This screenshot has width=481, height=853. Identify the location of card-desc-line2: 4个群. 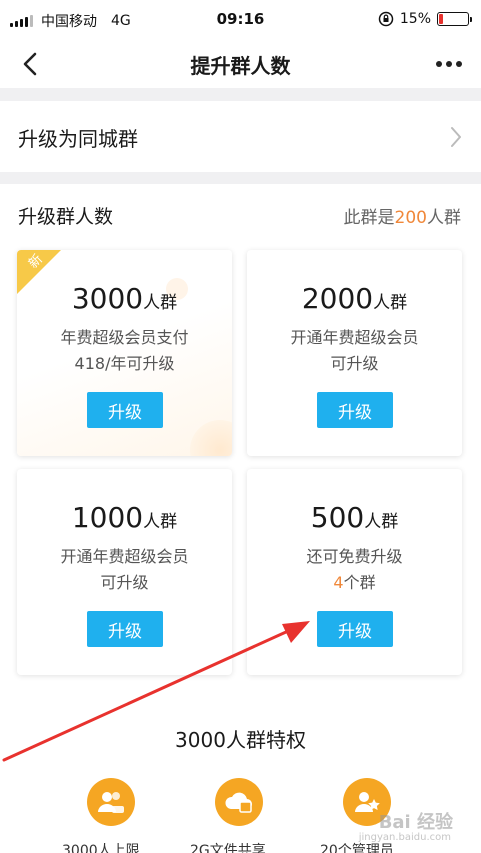
(354, 581).